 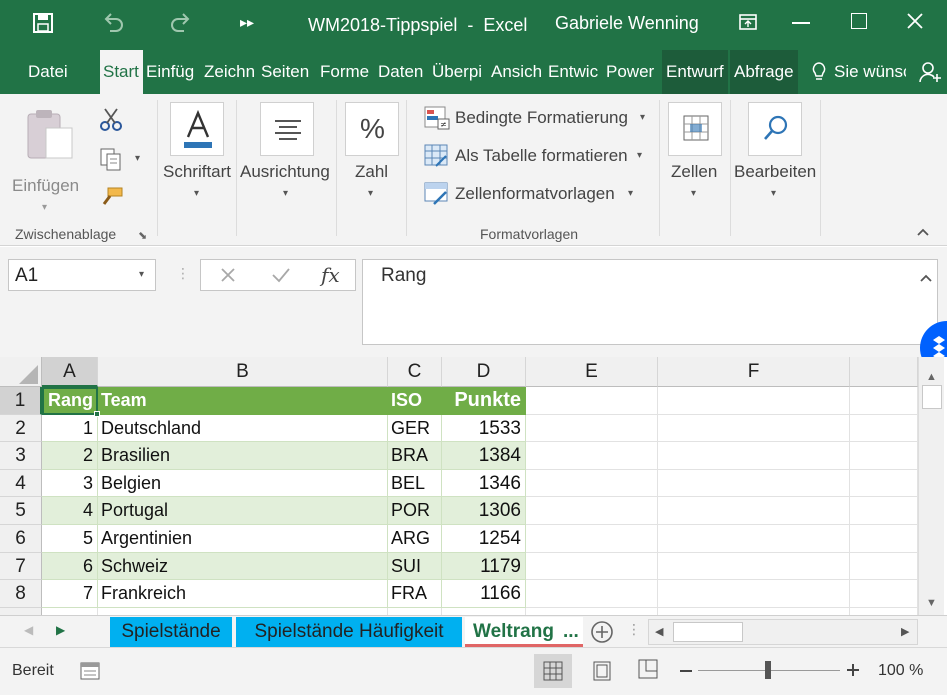 I want to click on zellenformatvorlagen-dropdown-icon: ▾, so click(x=630, y=193).